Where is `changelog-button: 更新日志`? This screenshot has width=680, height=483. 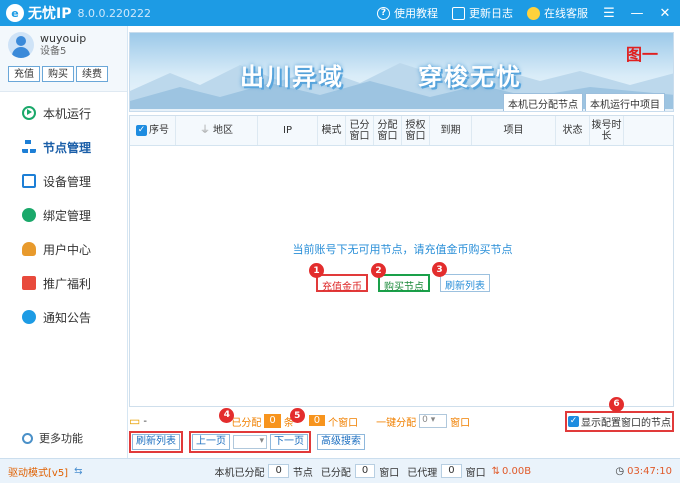 changelog-button: 更新日志 is located at coordinates (482, 13).